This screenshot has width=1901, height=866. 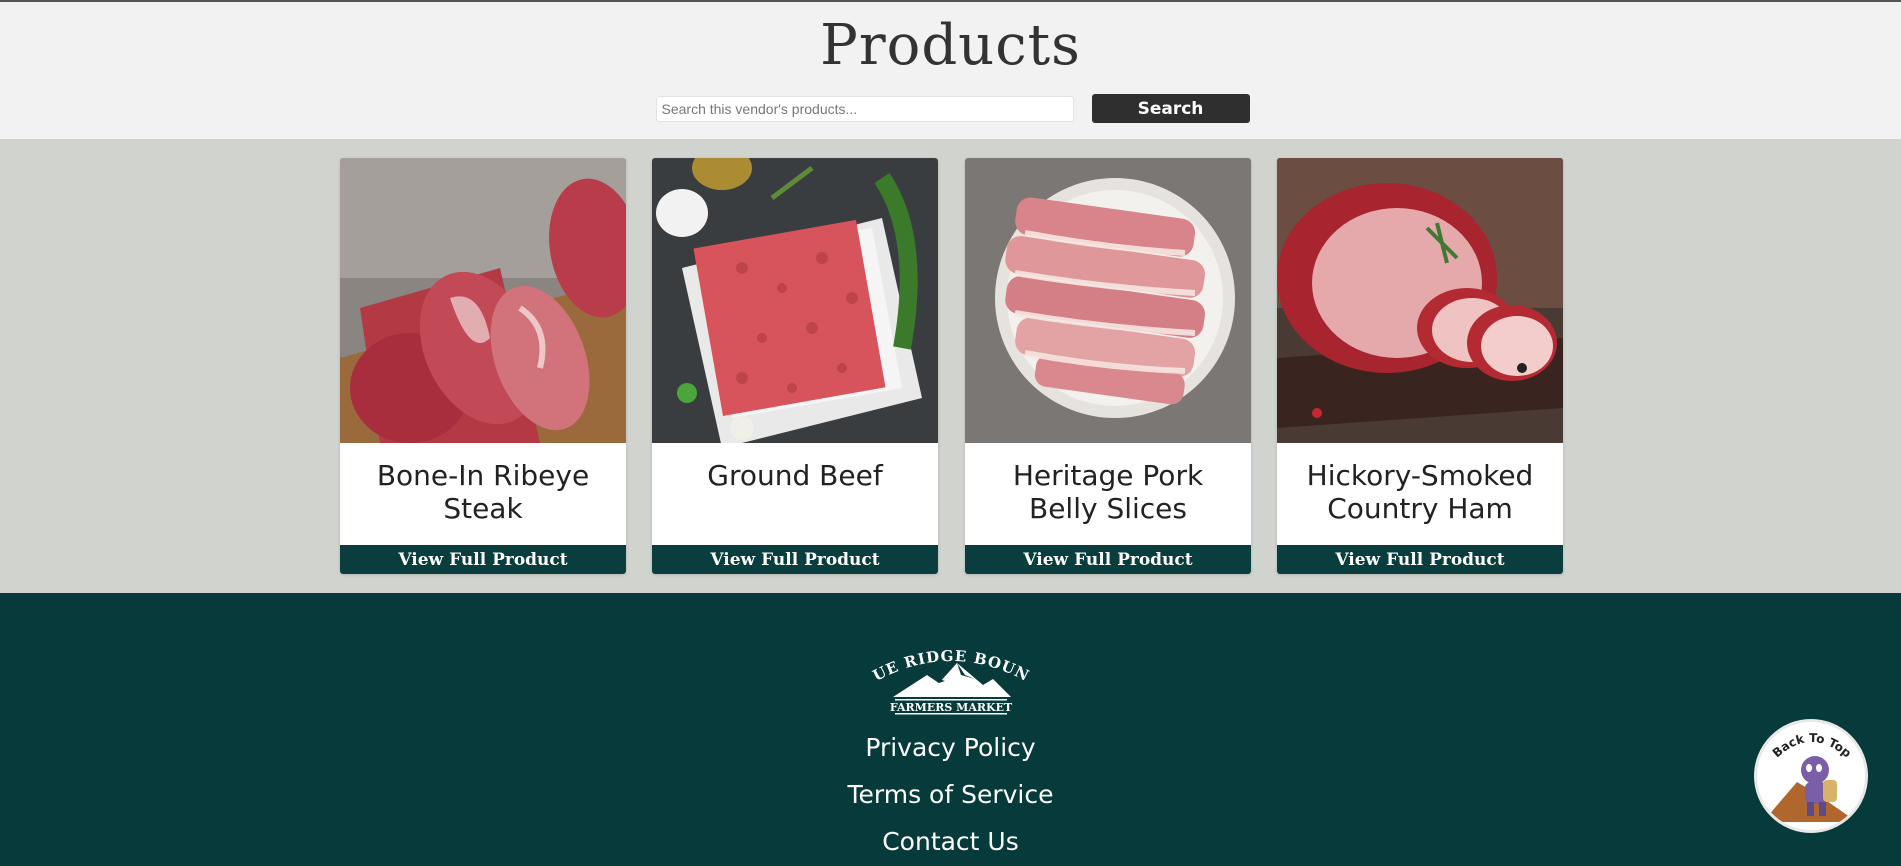 What do you see at coordinates (950, 707) in the screenshot?
I see `svg-text: FARMERS MARKET` at bounding box center [950, 707].